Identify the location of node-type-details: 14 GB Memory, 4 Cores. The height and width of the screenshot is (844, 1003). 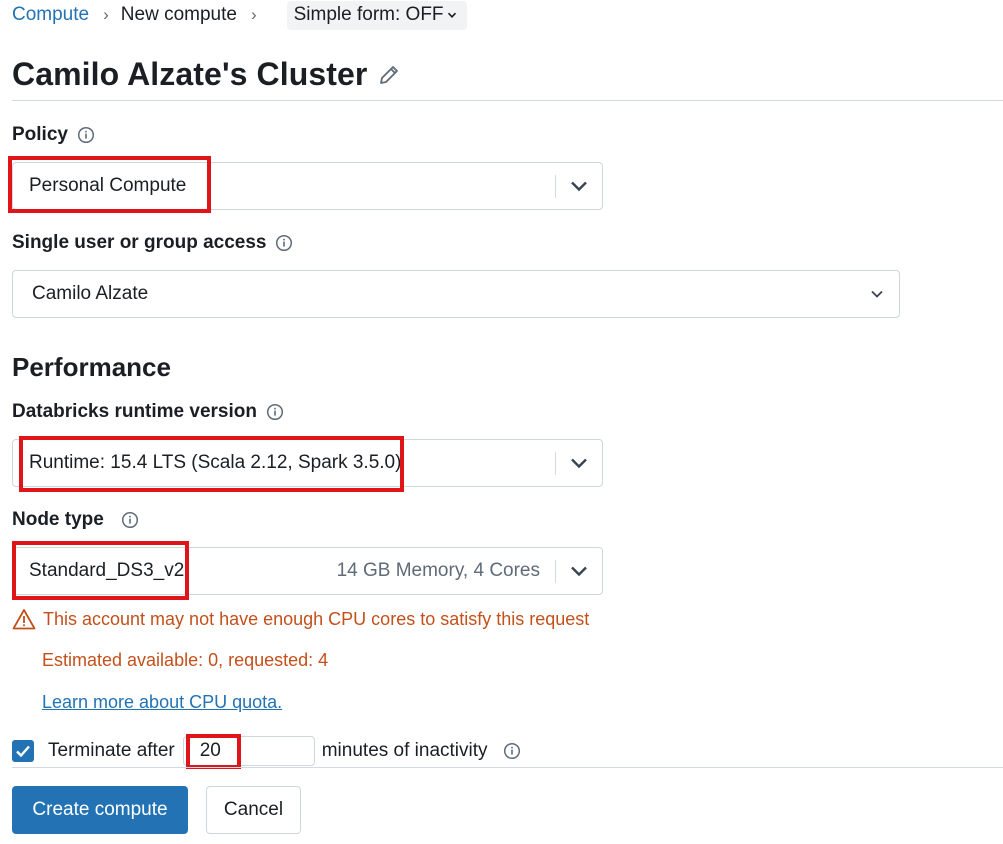
(438, 570).